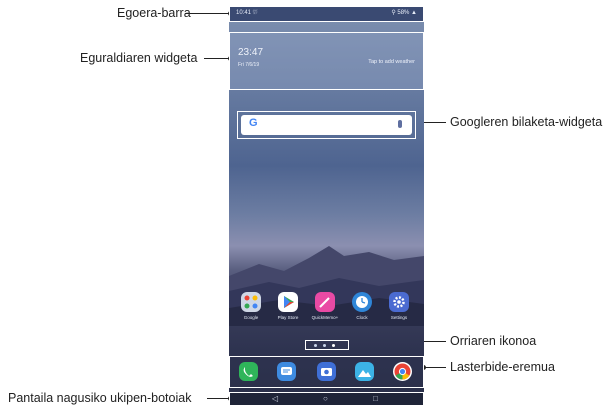 The width and height of the screenshot is (616, 406). Describe the element at coordinates (154, 13) in the screenshot. I see `status-bar-label: Egoera-barra` at that location.